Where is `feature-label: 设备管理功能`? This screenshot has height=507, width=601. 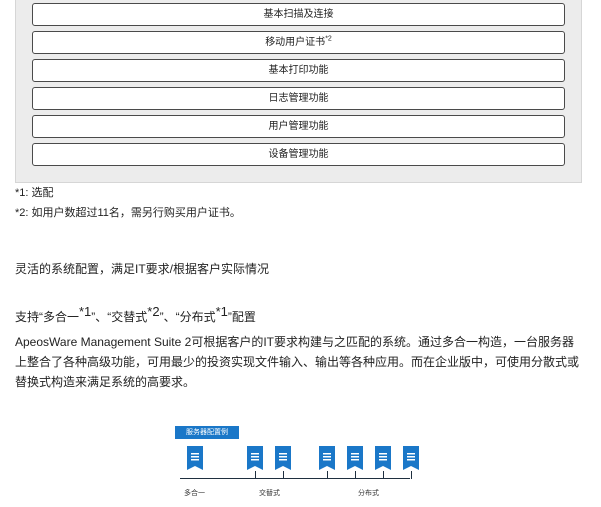 feature-label: 设备管理功能 is located at coordinates (298, 154).